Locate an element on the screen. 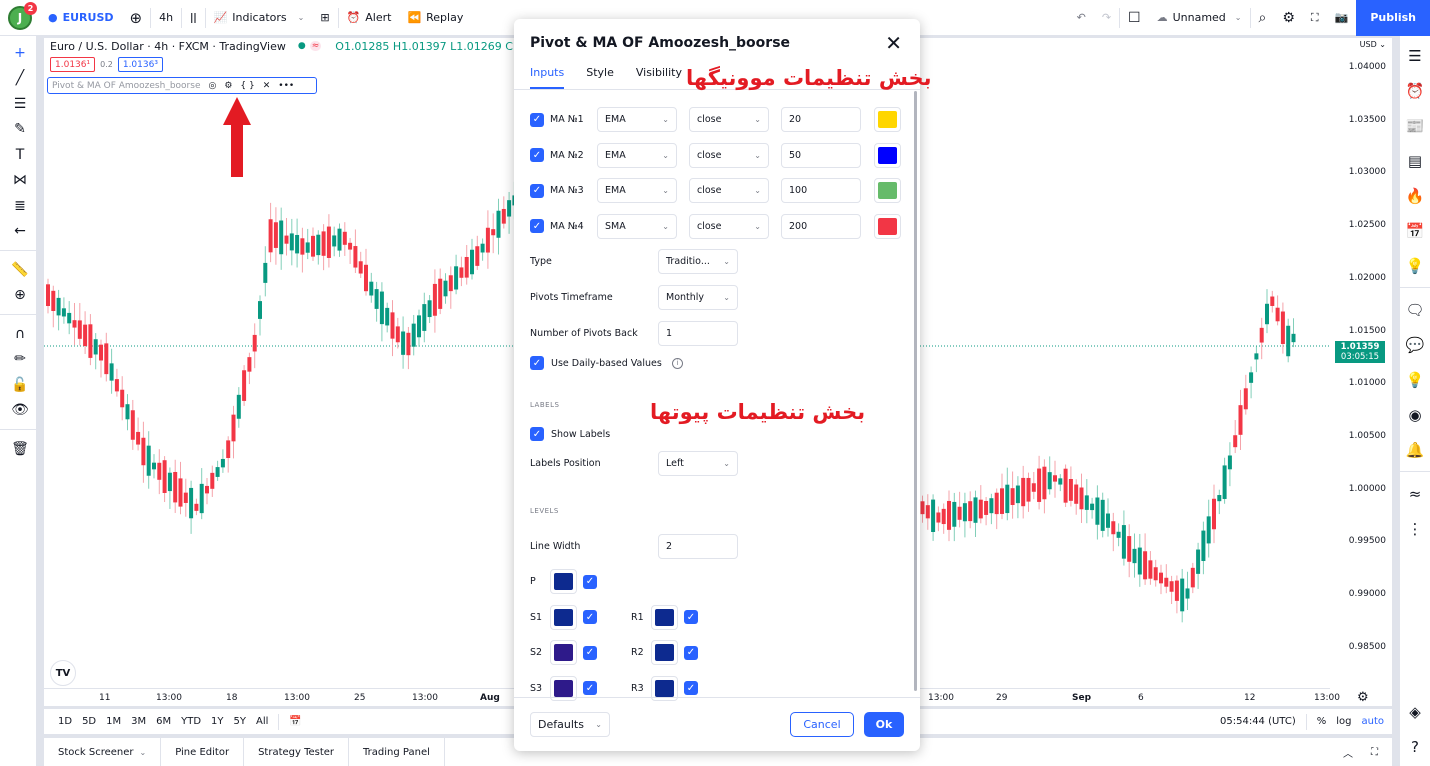 This screenshot has width=1430, height=766. lock-icon: 🔓 is located at coordinates (20, 385).